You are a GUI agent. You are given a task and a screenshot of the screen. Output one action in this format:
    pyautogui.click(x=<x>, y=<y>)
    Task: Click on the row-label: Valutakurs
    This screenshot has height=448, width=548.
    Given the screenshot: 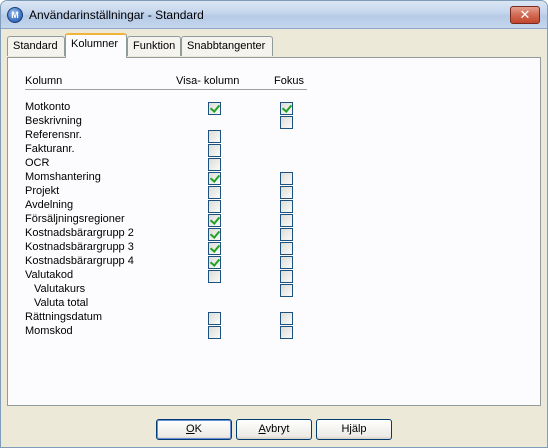 What is the action you would take?
    pyautogui.click(x=60, y=289)
    